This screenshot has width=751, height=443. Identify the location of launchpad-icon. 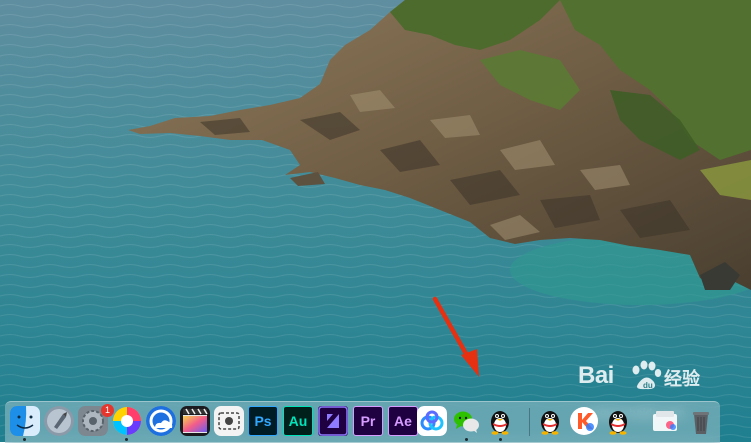
(59, 421).